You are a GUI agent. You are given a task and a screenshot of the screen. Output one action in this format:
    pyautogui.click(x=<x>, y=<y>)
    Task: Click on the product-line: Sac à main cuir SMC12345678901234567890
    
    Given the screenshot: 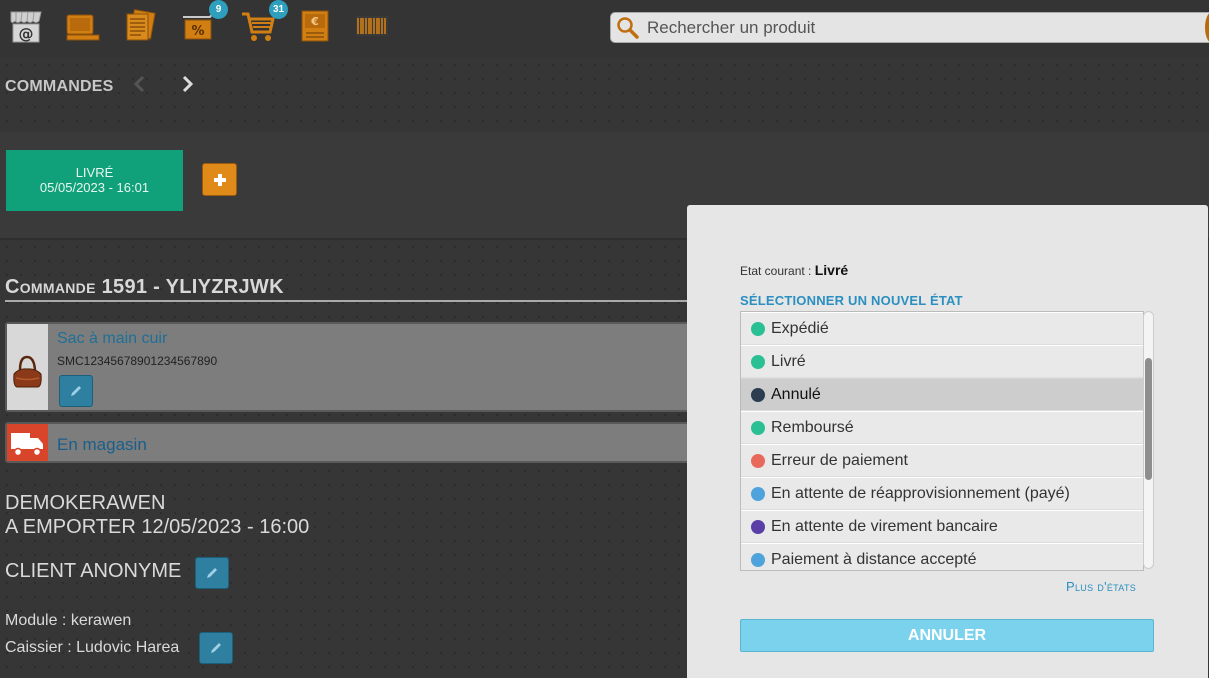 What is the action you would take?
    pyautogui.click(x=355, y=367)
    